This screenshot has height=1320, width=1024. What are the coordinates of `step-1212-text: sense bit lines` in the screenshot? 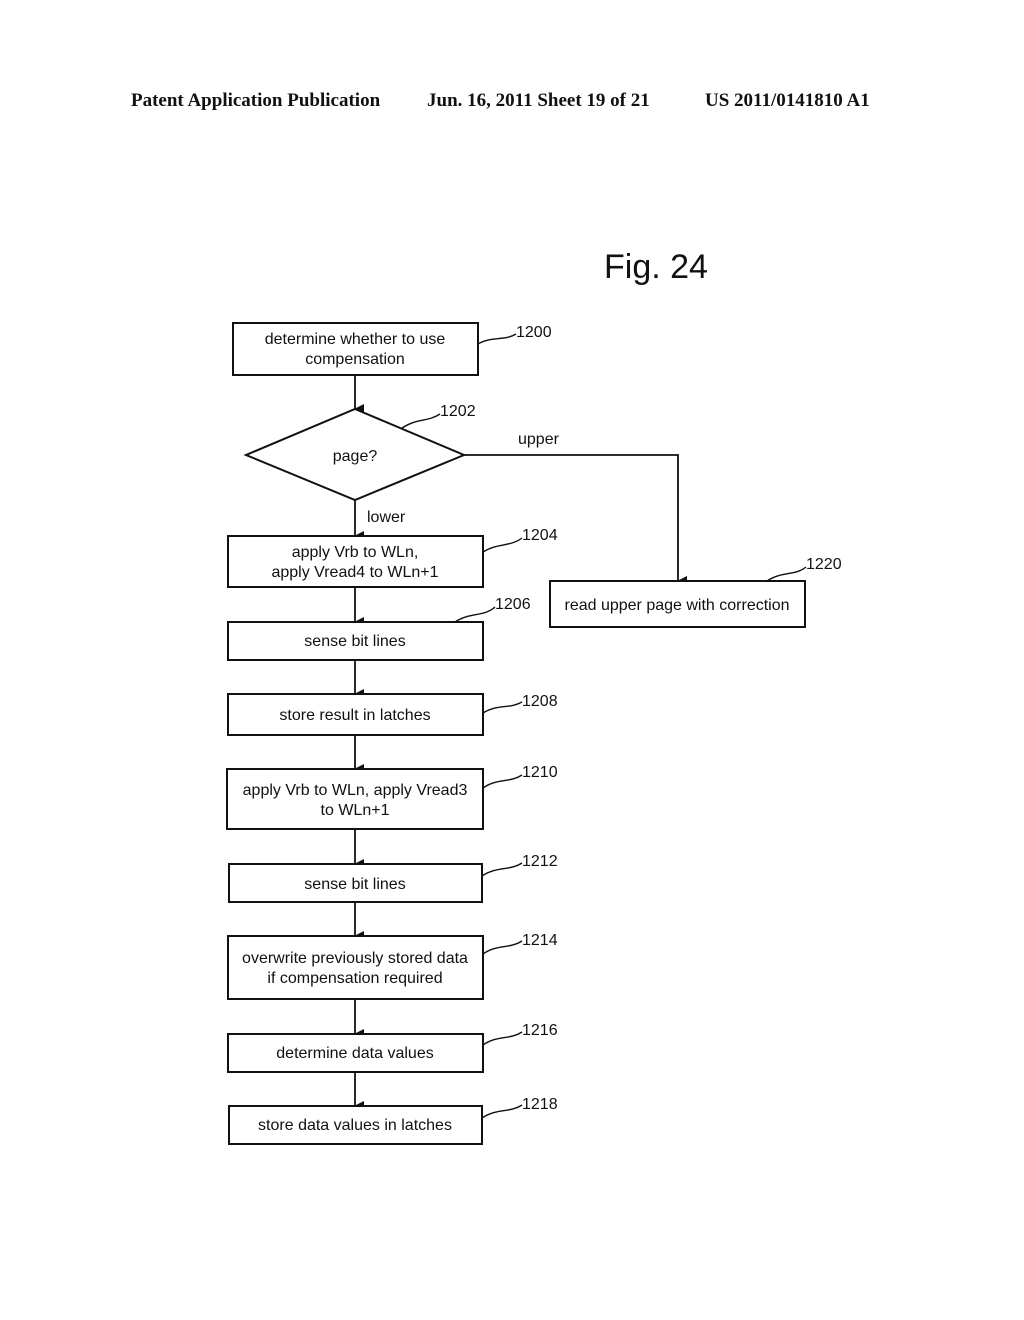 It's located at (354, 884).